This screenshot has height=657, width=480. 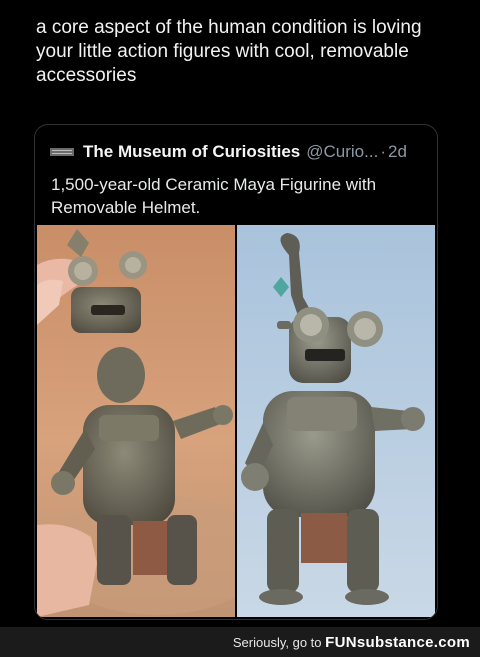 What do you see at coordinates (397, 152) in the screenshot?
I see `quoted-timestamp: 2d` at bounding box center [397, 152].